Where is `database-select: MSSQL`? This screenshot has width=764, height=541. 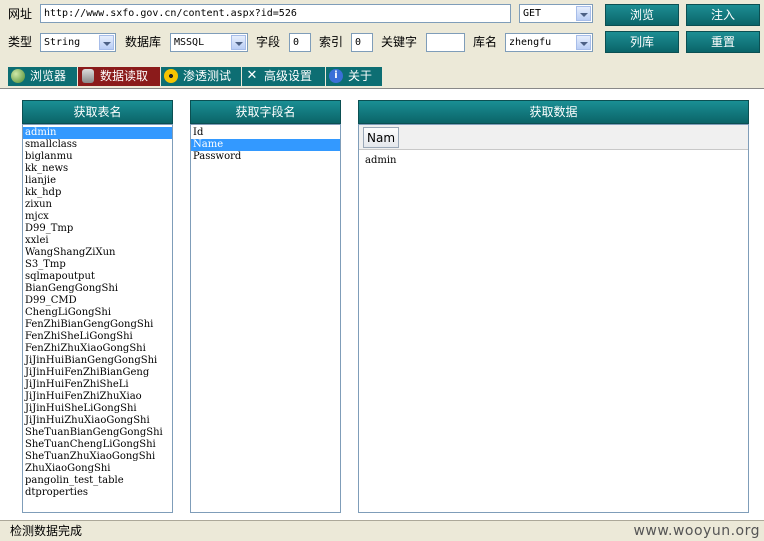 database-select: MSSQL is located at coordinates (209, 42).